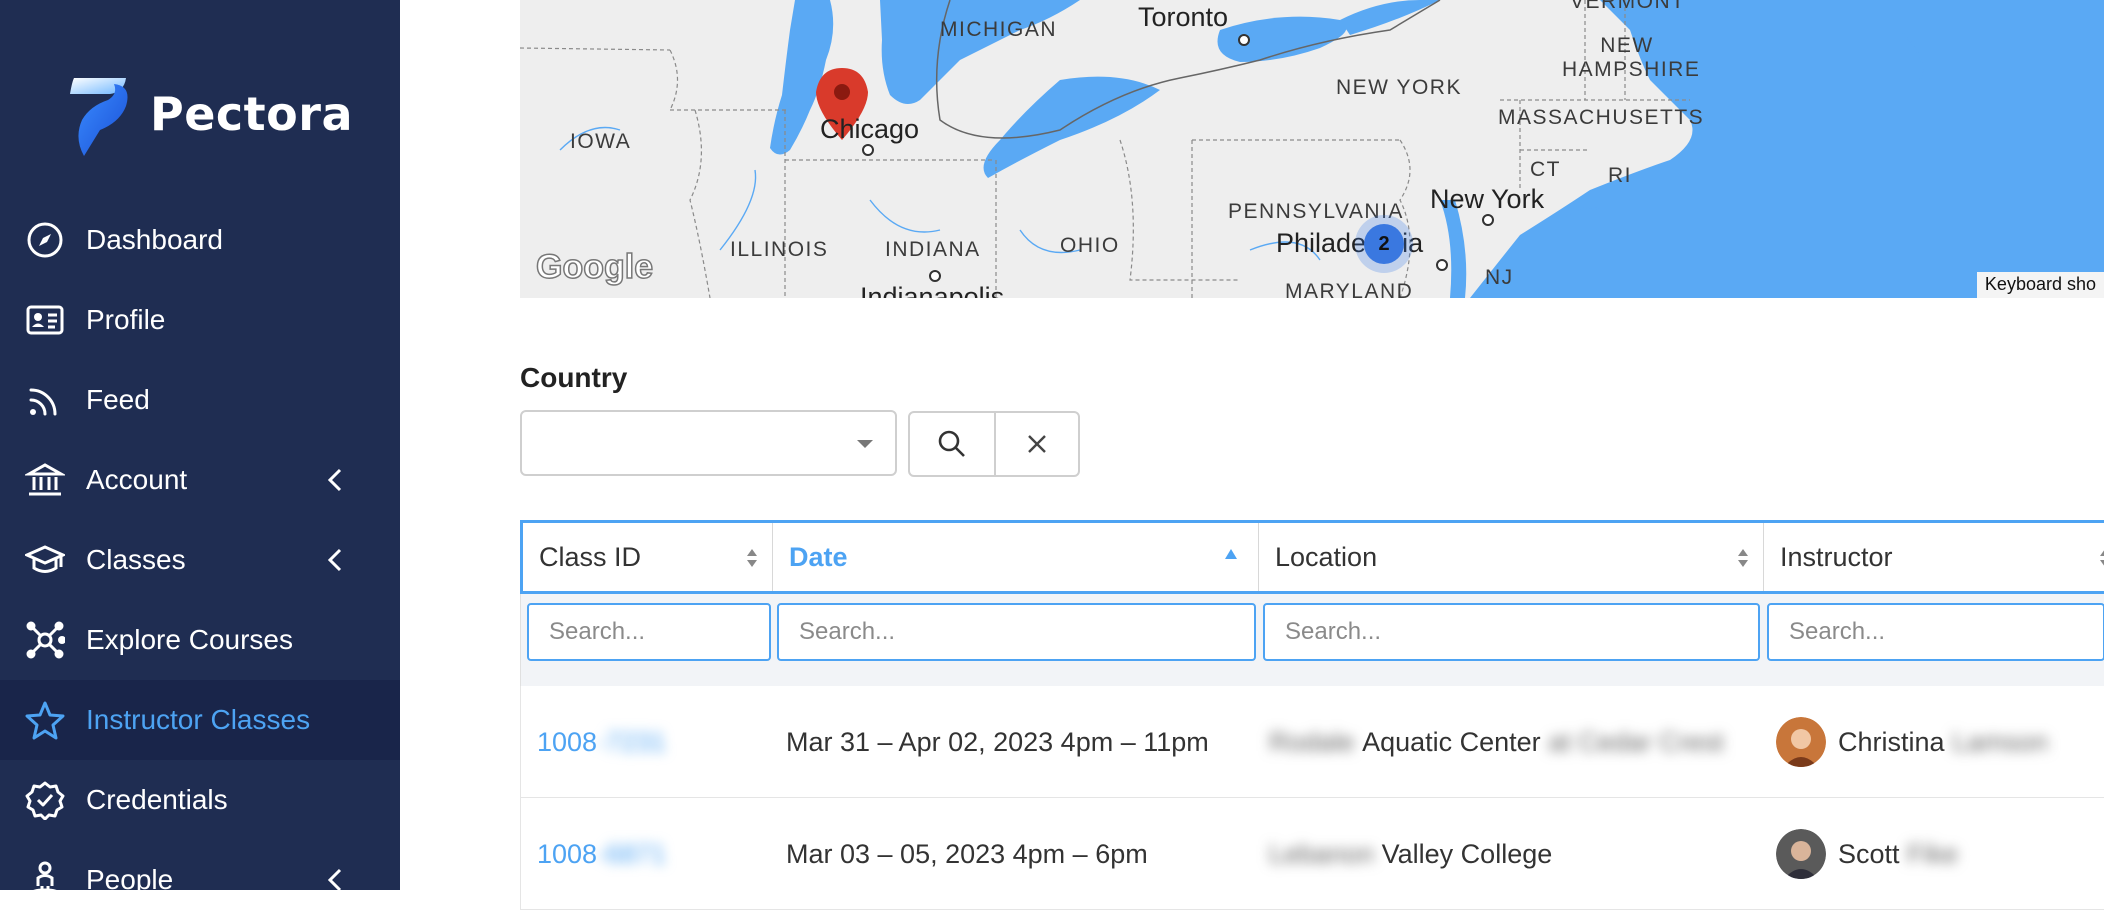 This screenshot has height=920, width=2104. What do you see at coordinates (200, 480) in the screenshot?
I see `sidebar-item-account: Account` at bounding box center [200, 480].